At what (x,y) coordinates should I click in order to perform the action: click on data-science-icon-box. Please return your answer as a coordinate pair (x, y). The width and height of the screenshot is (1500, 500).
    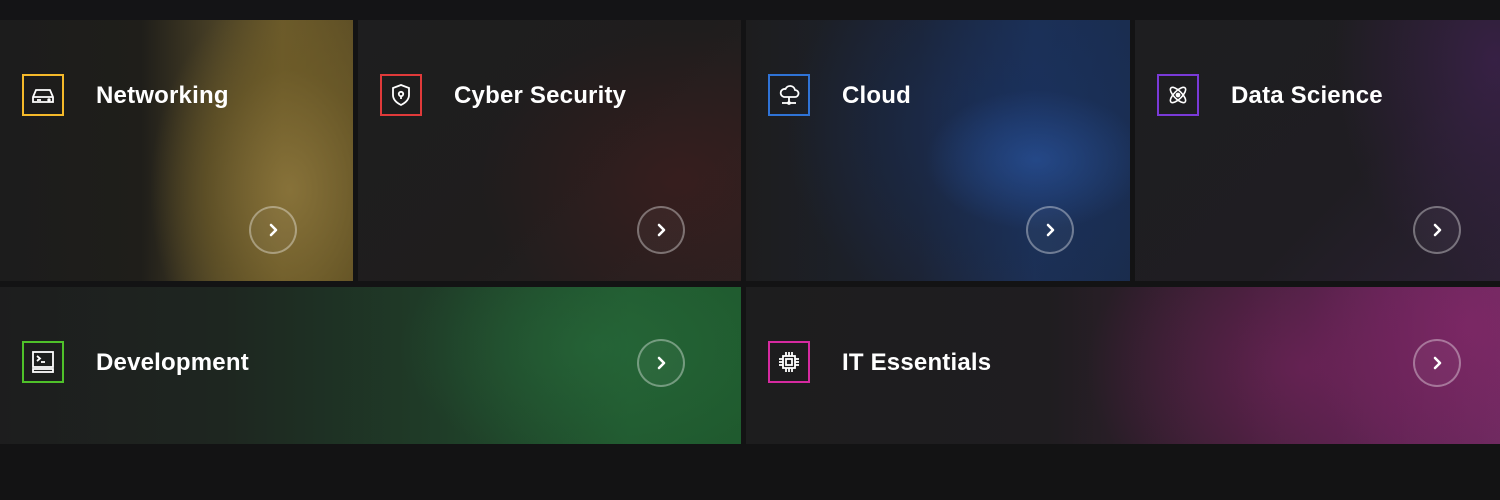
    Looking at the image, I should click on (1178, 95).